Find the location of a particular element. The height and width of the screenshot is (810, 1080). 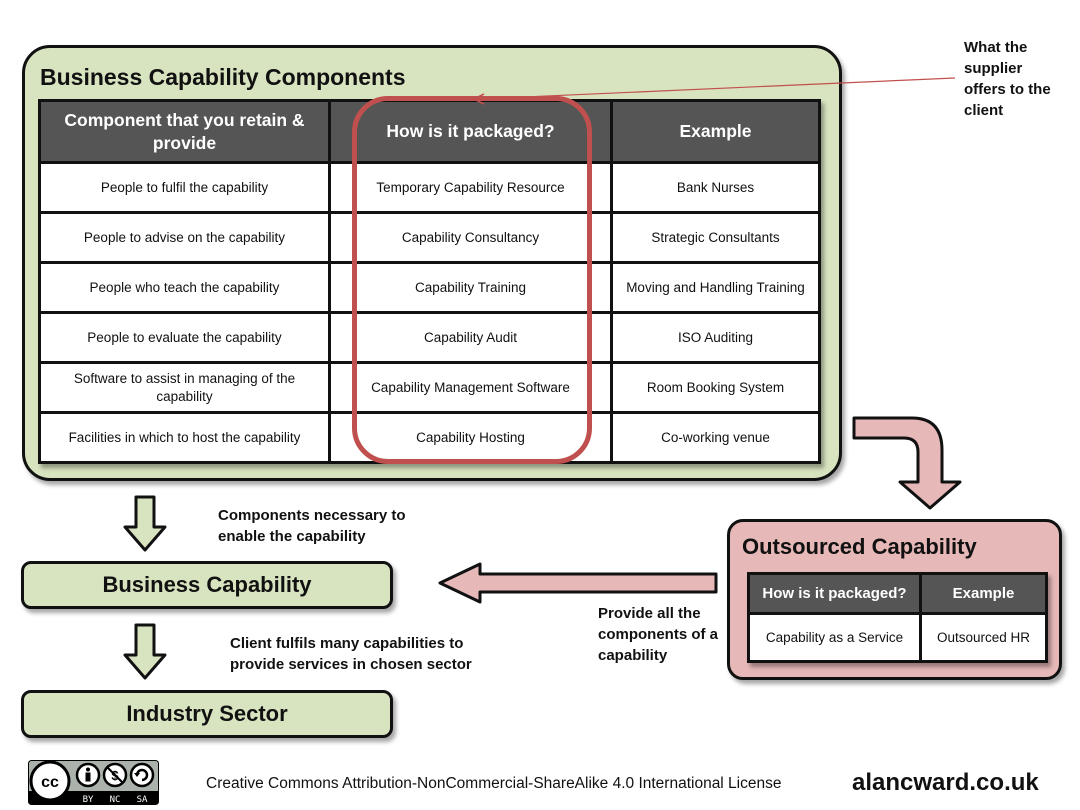

industry-sector-label: Industry Sector is located at coordinates (207, 713).